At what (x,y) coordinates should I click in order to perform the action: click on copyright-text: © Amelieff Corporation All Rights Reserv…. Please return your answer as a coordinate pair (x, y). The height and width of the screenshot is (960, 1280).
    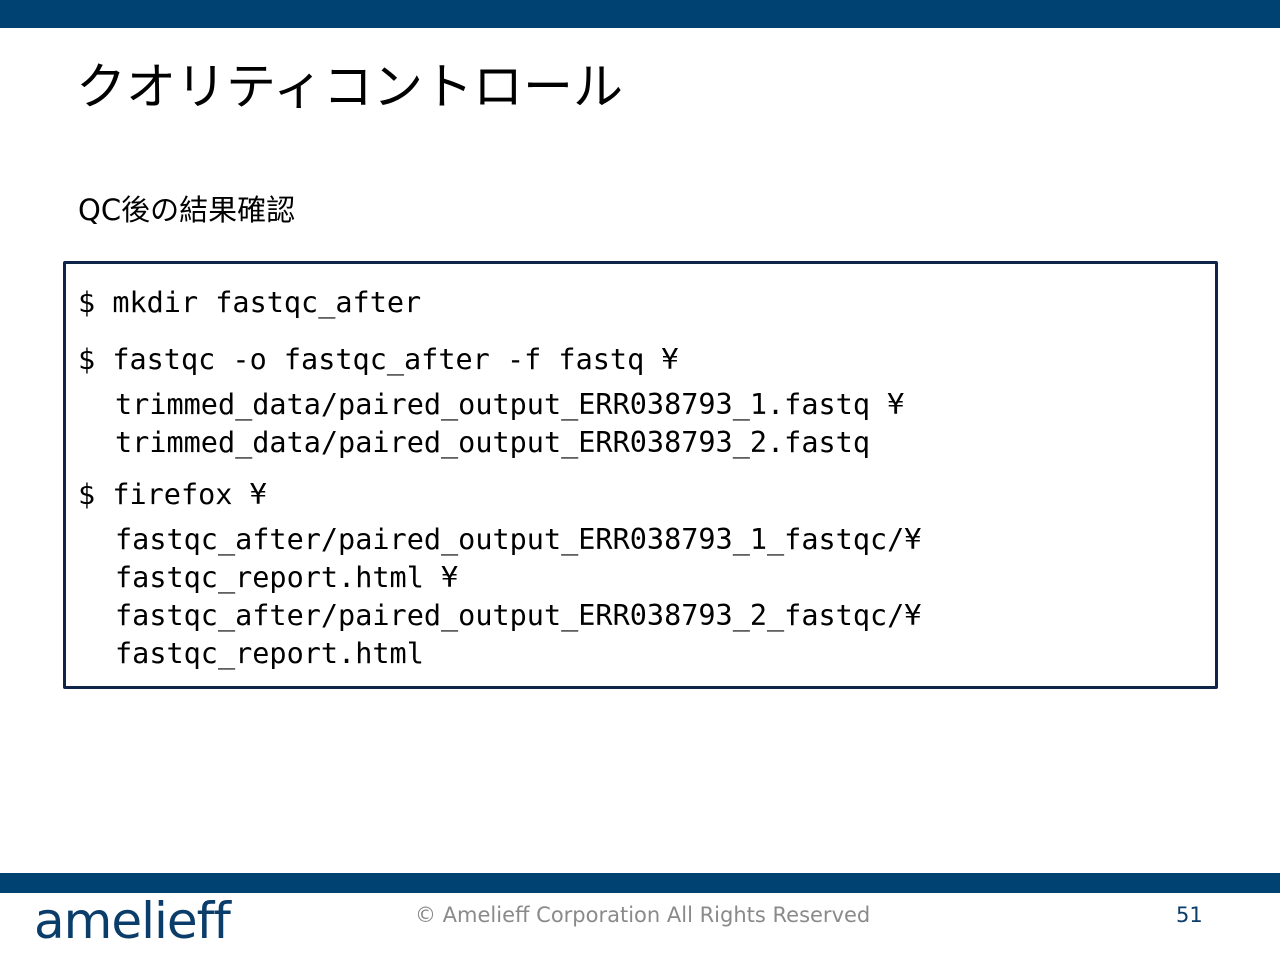
    Looking at the image, I should click on (643, 915).